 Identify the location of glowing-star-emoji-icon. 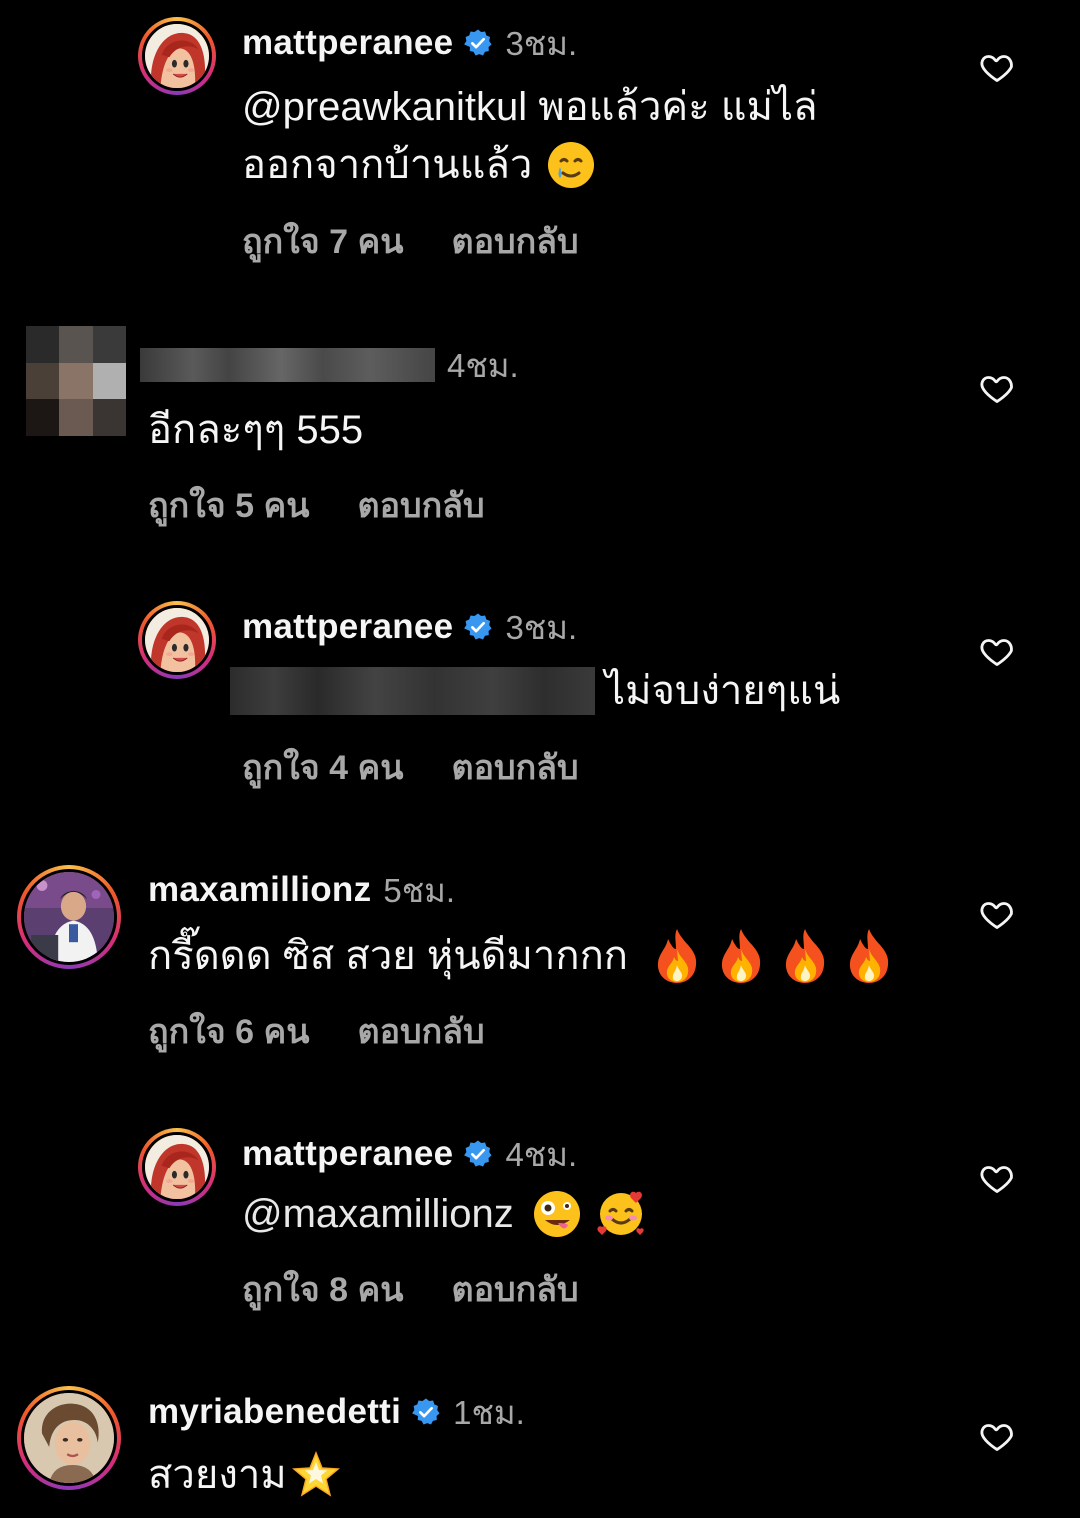
(316, 1475).